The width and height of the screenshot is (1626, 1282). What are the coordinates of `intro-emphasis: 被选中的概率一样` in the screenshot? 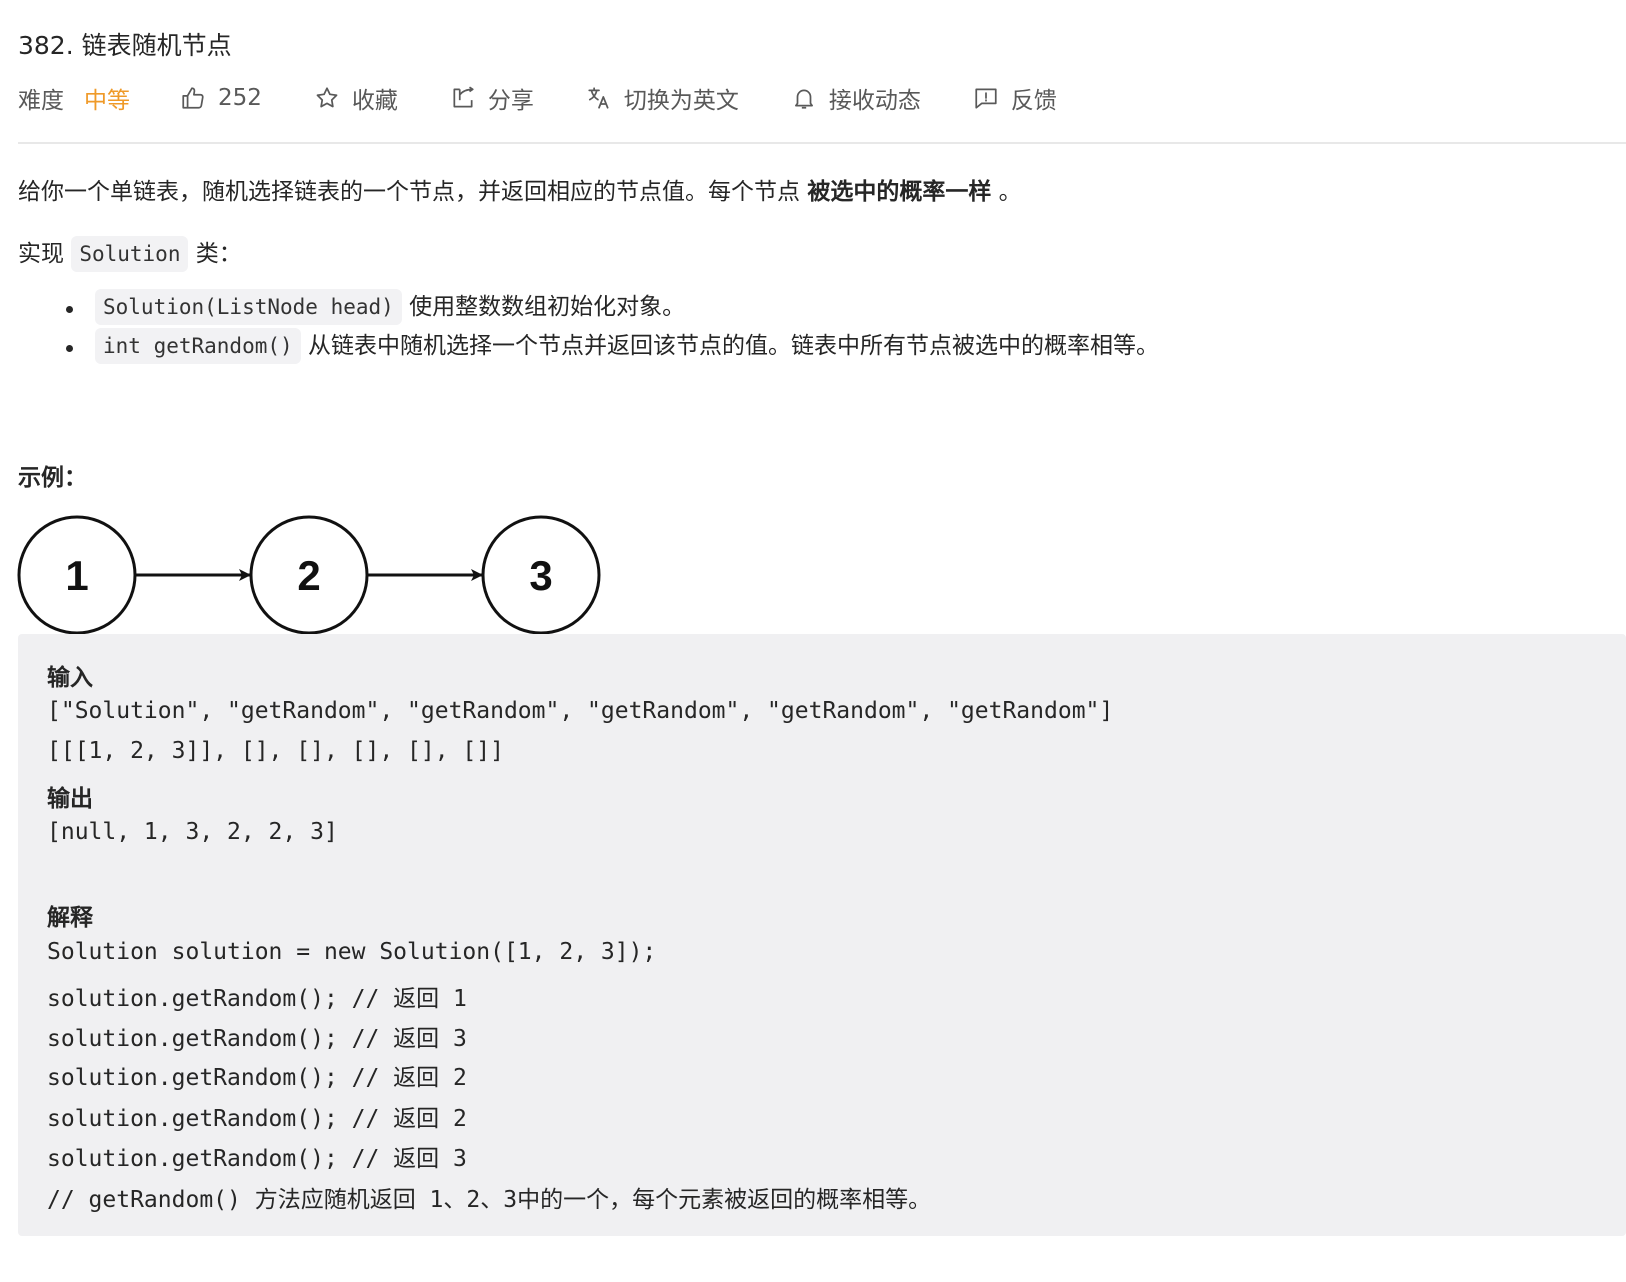 It's located at (899, 192).